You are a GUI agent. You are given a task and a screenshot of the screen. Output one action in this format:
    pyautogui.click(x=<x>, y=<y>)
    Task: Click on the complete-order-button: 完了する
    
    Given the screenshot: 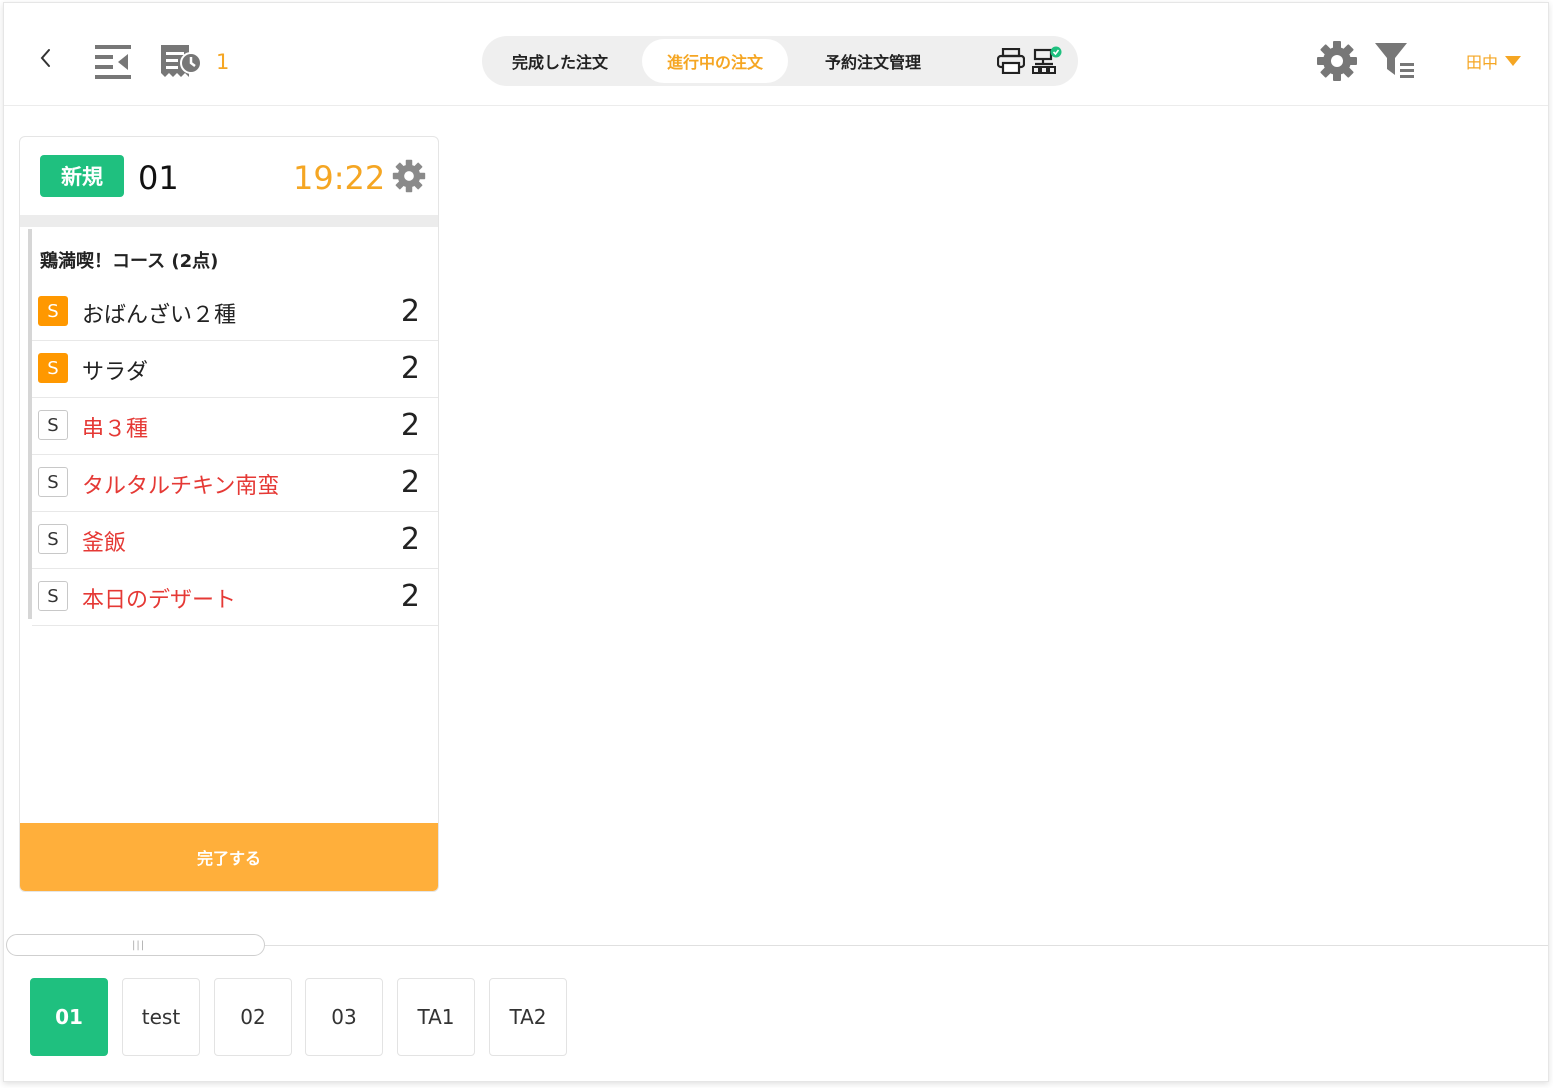 What is the action you would take?
    pyautogui.click(x=229, y=857)
    